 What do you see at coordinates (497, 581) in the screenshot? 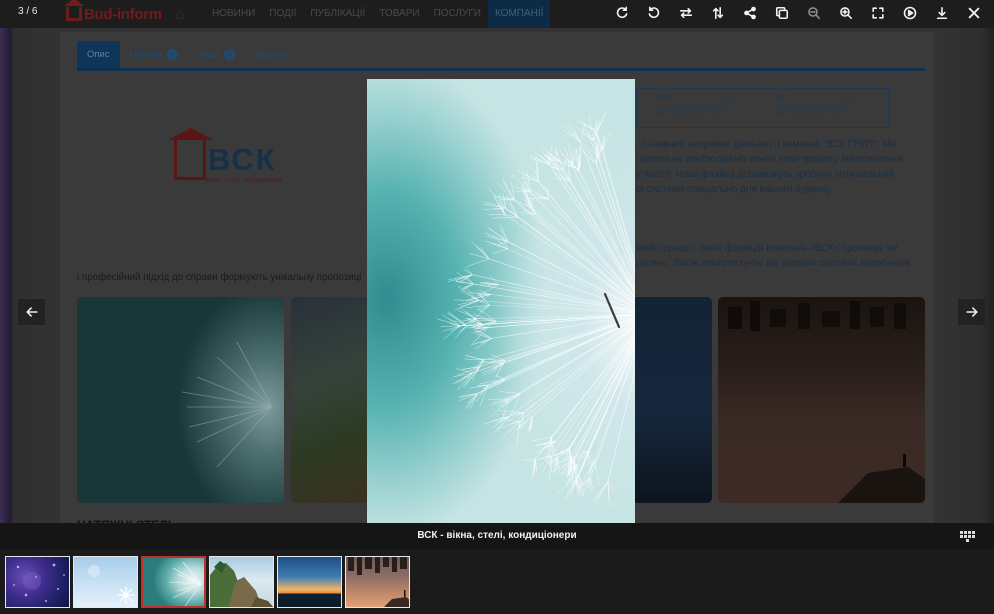
I see `thumbnail-strip` at bounding box center [497, 581].